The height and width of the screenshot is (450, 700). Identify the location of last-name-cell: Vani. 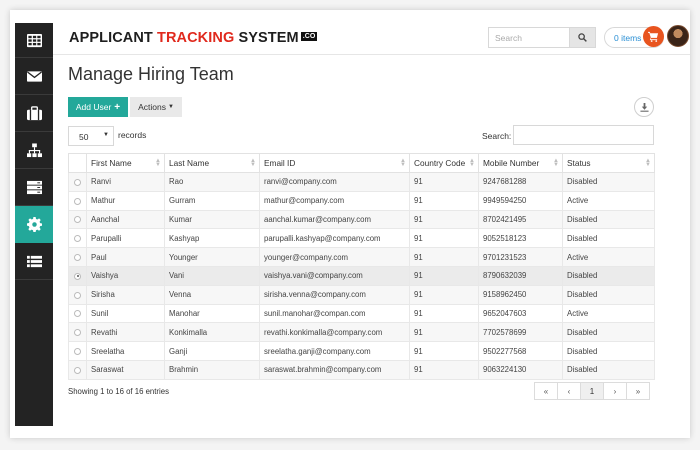
(212, 275).